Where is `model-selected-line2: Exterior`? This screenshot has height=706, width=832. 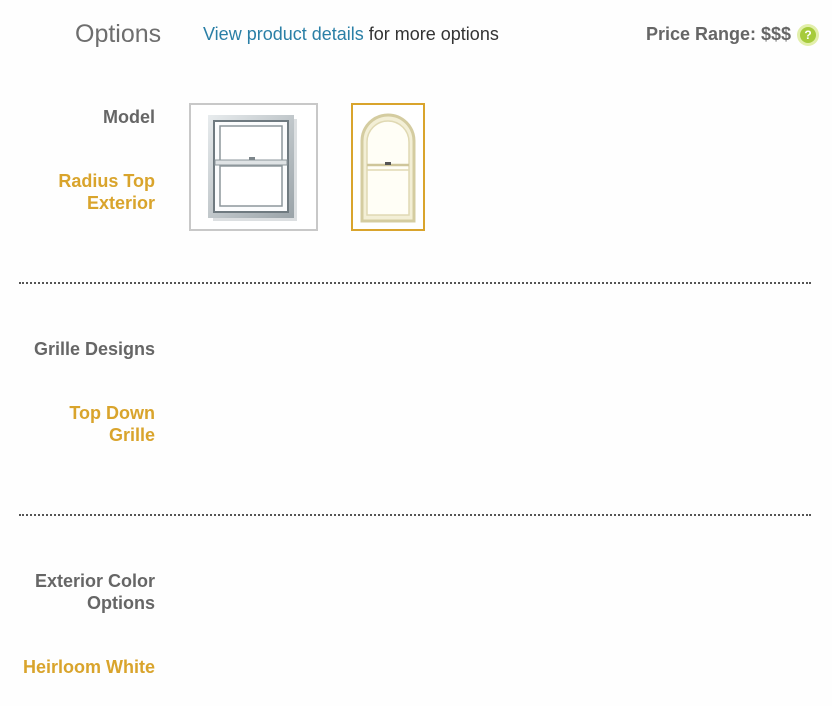
model-selected-line2: Exterior is located at coordinates (120, 203).